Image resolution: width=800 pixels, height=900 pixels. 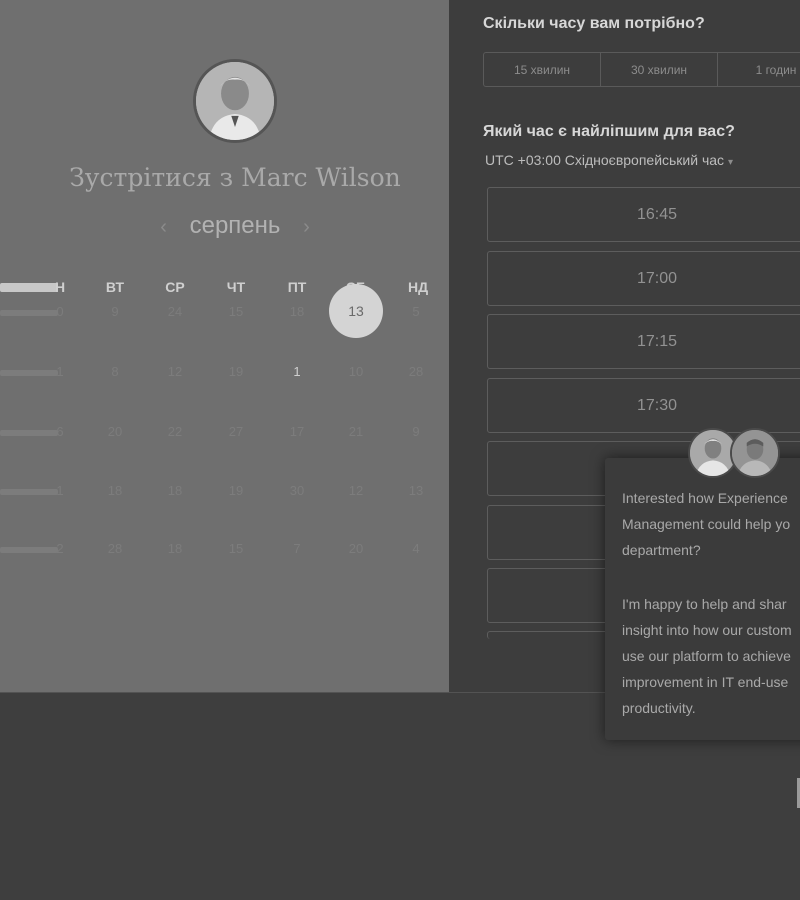 I want to click on chat-agent-avatar, so click(x=755, y=453).